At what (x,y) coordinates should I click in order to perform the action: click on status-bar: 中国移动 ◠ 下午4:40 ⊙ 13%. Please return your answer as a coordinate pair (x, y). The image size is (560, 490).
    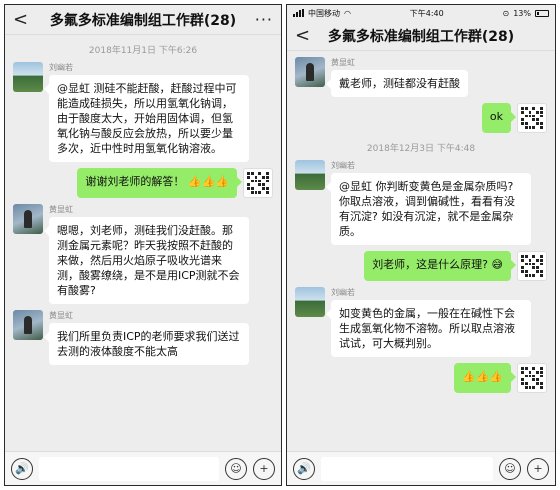
    Looking at the image, I should click on (421, 13).